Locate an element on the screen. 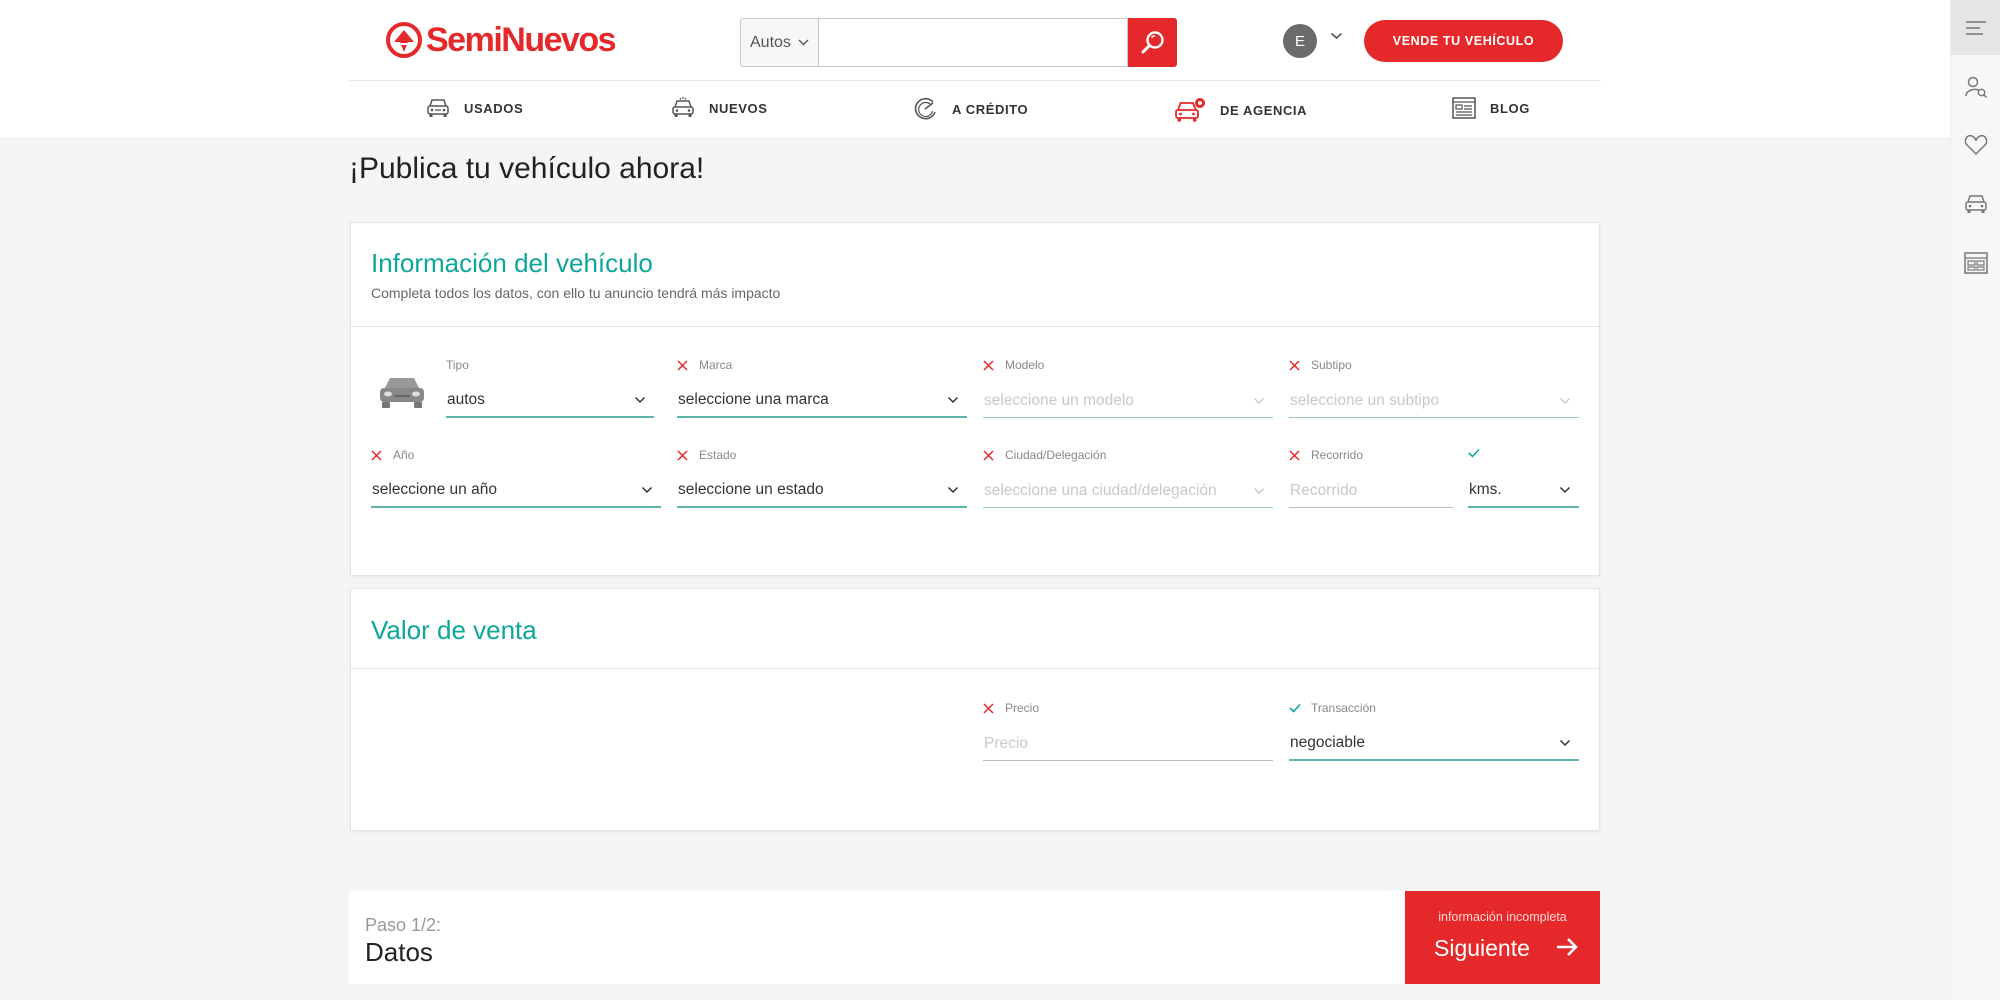 This screenshot has height=1000, width=2000. nav-item-blog: BLOG is located at coordinates (1491, 108).